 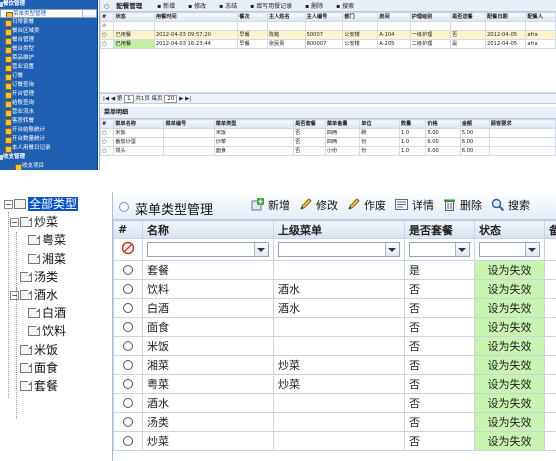 I want to click on detail-grid-row: ○ 番茄炒蛋 炒菜否四两份 1.0 6.00 6.00, so click(x=327, y=142).